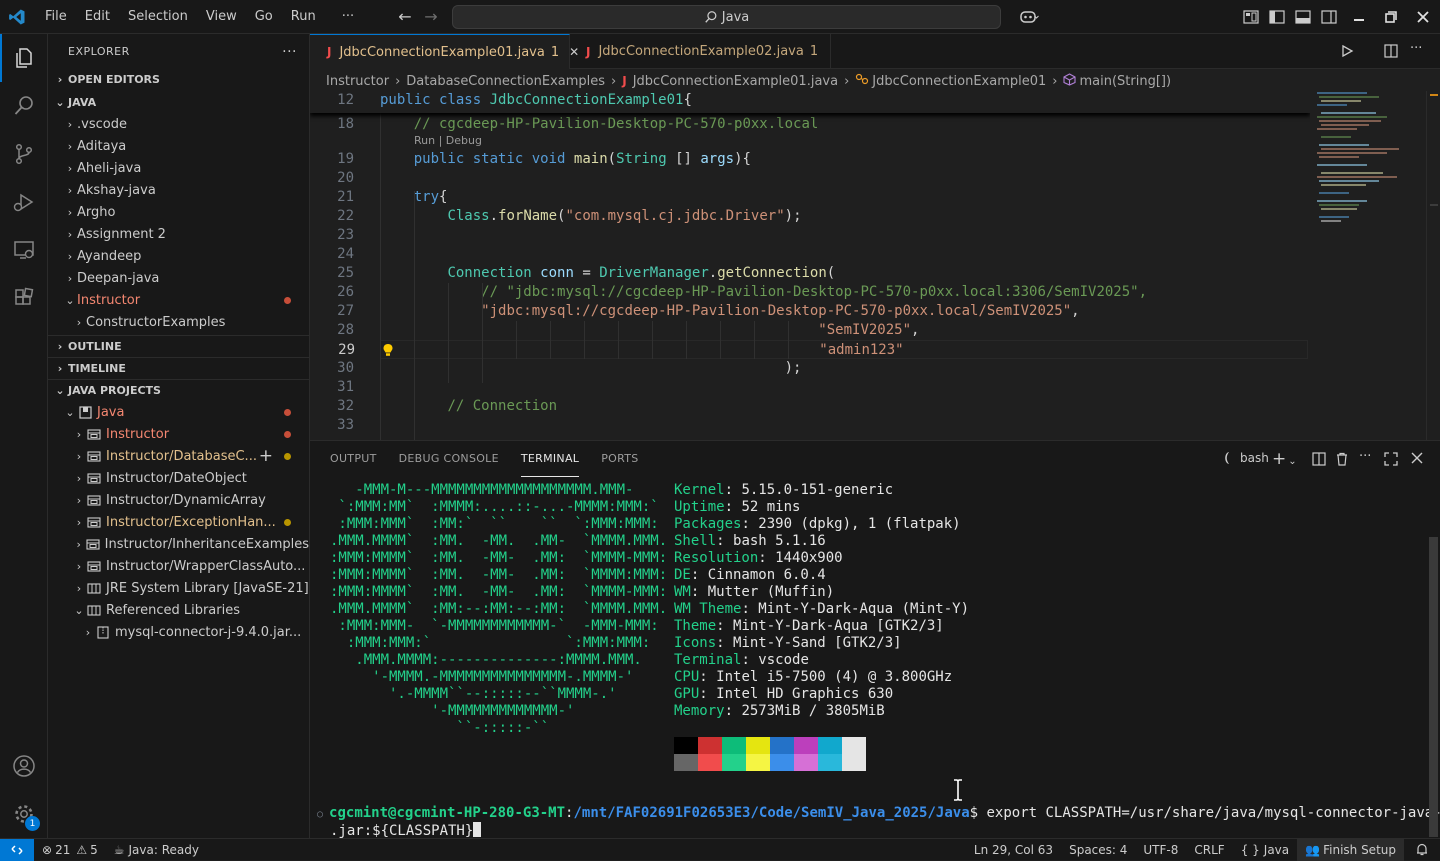  What do you see at coordinates (17, 17) in the screenshot?
I see `vscode-logo-icon` at bounding box center [17, 17].